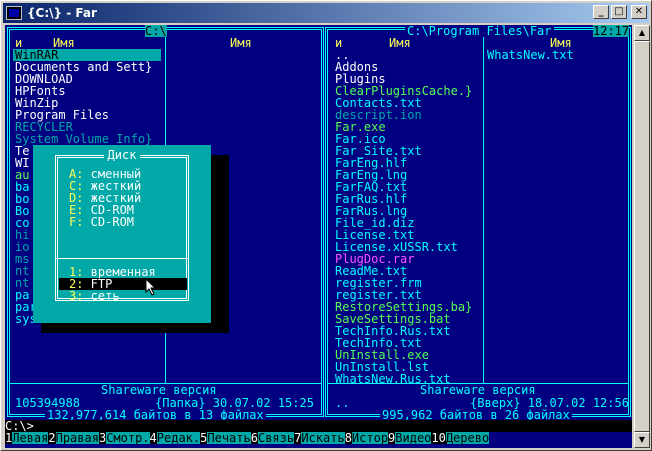 This screenshot has height=451, width=652. I want to click on function-key-number: 3, so click(102, 438).